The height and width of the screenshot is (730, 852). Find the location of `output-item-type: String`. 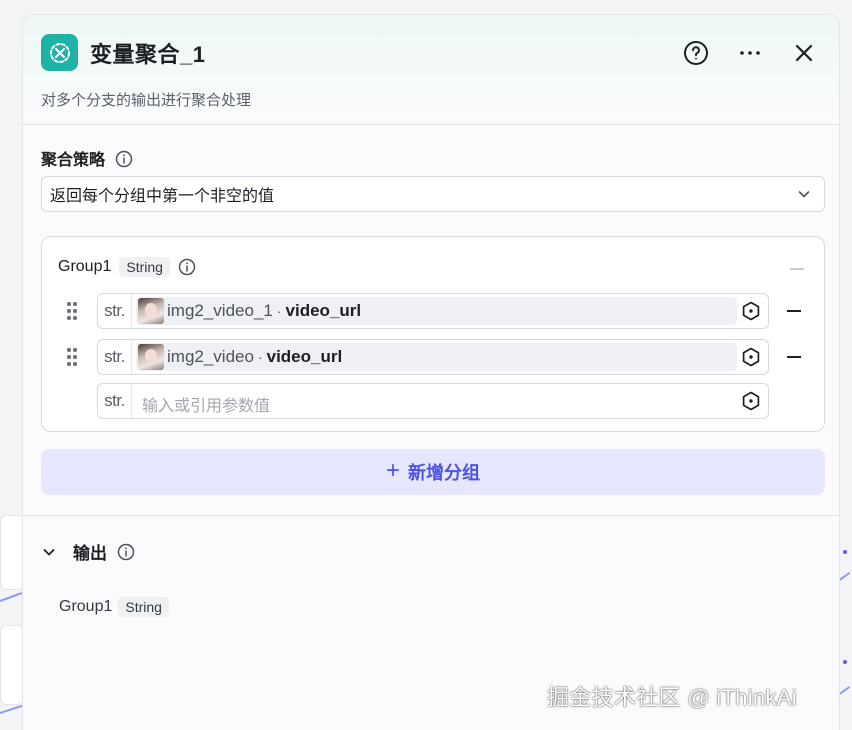

output-item-type: String is located at coordinates (143, 607).